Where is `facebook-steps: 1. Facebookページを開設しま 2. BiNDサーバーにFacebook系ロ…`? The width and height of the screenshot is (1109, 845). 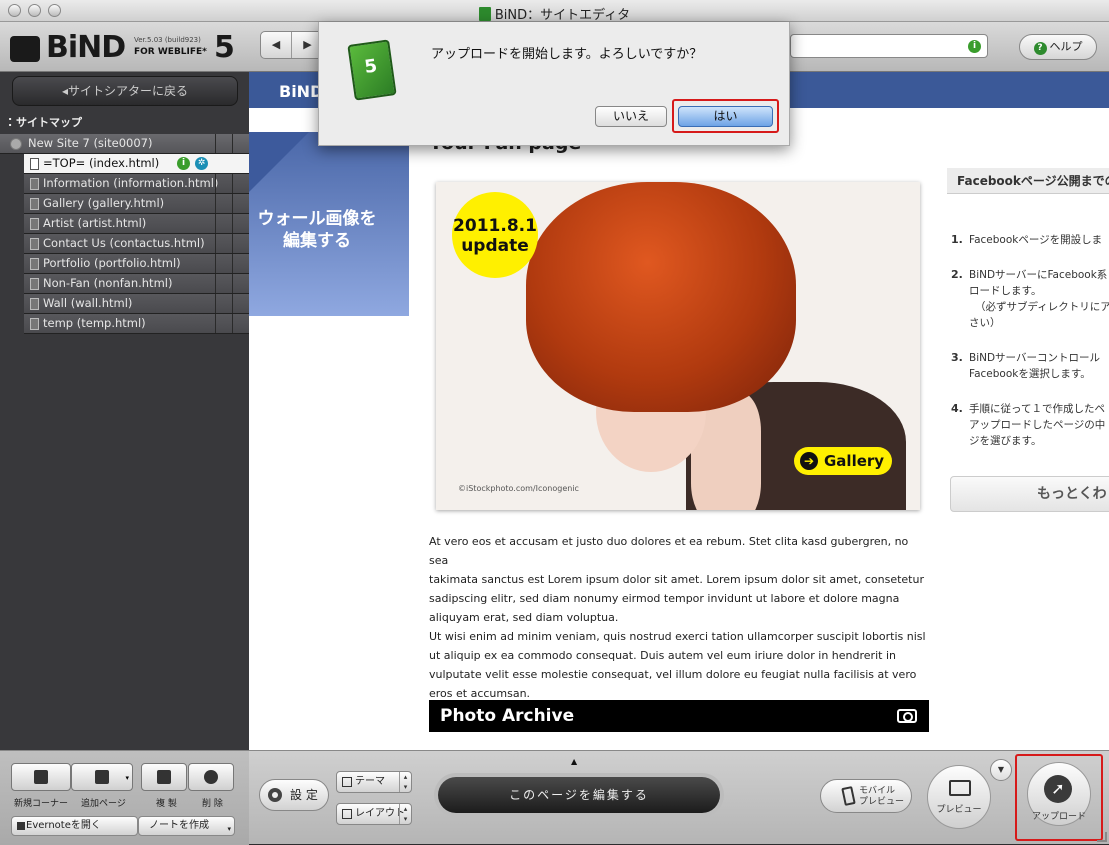 facebook-steps: 1. Facebookページを開設しま 2. BiNDサーバーにFacebook系ロ… is located at coordinates (1030, 350).